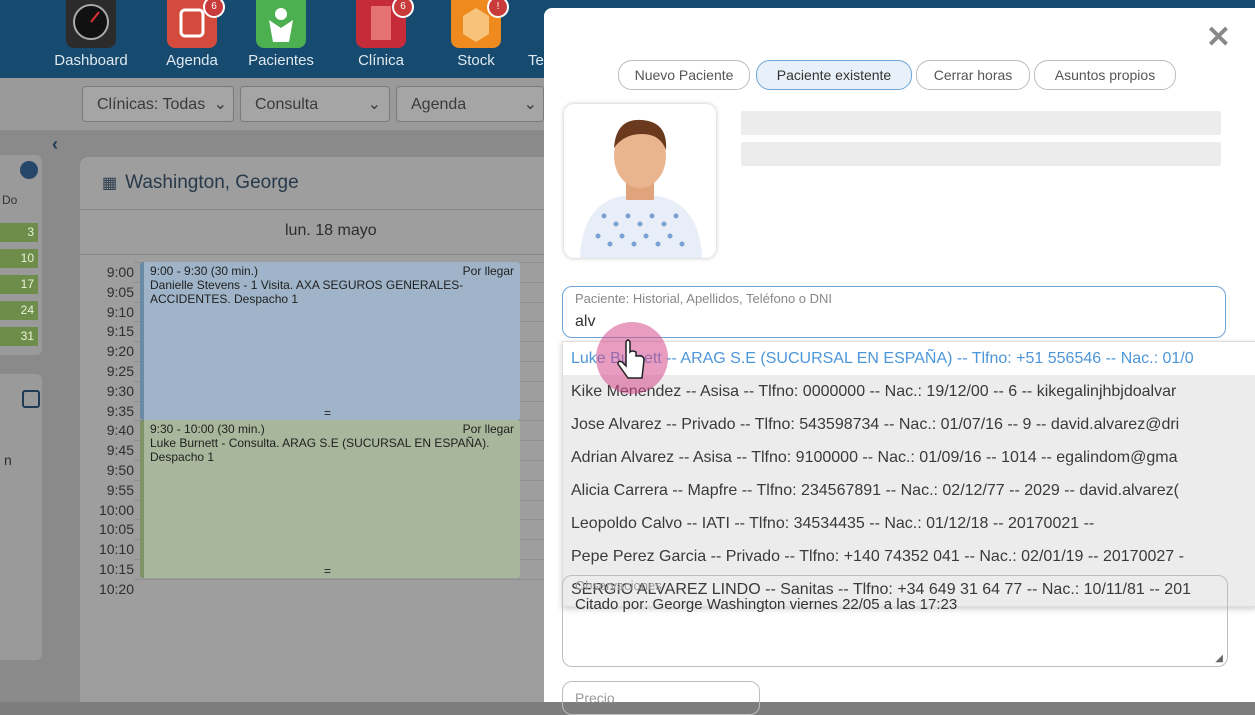 The image size is (1255, 715). I want to click on agenda-doctor-name: Washington, George, so click(212, 182).